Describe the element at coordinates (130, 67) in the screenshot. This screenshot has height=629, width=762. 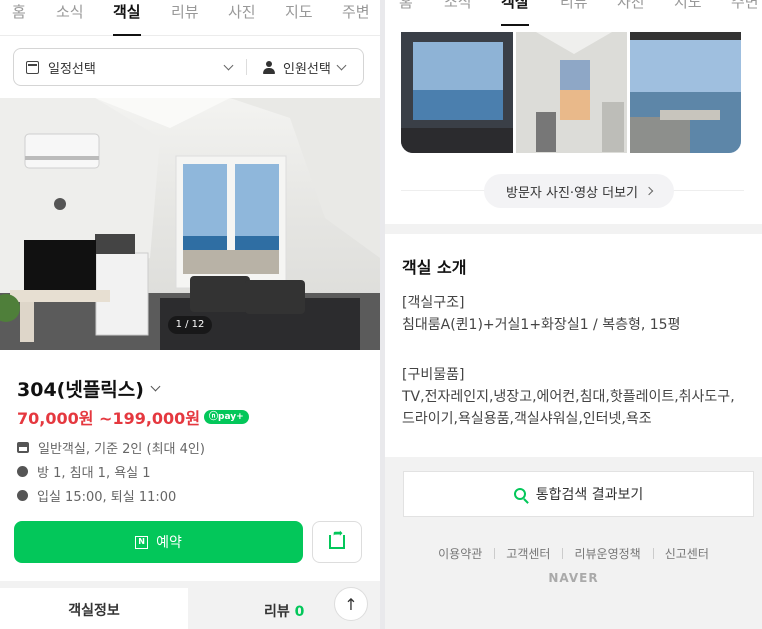
I see `date-select: 일정선택` at that location.